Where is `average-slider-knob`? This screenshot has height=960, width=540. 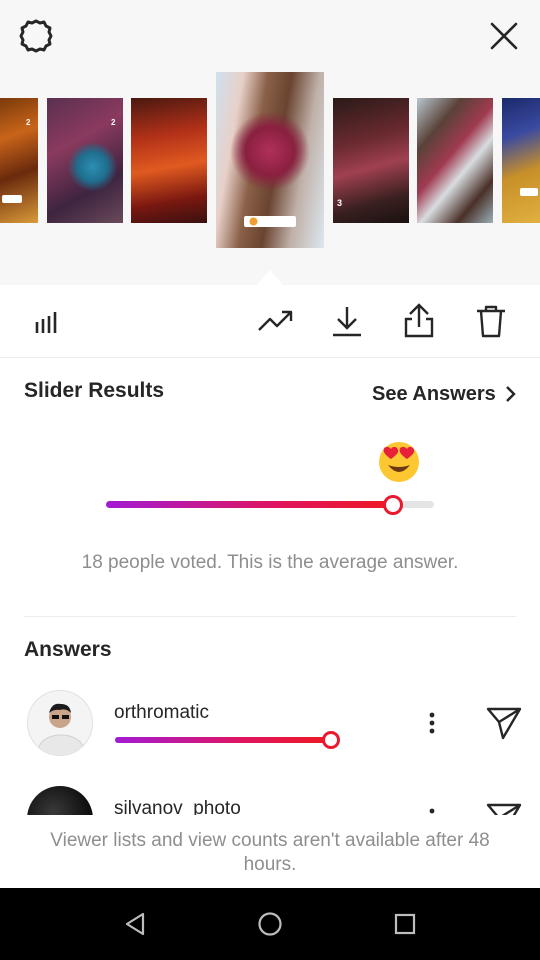 average-slider-knob is located at coordinates (393, 504).